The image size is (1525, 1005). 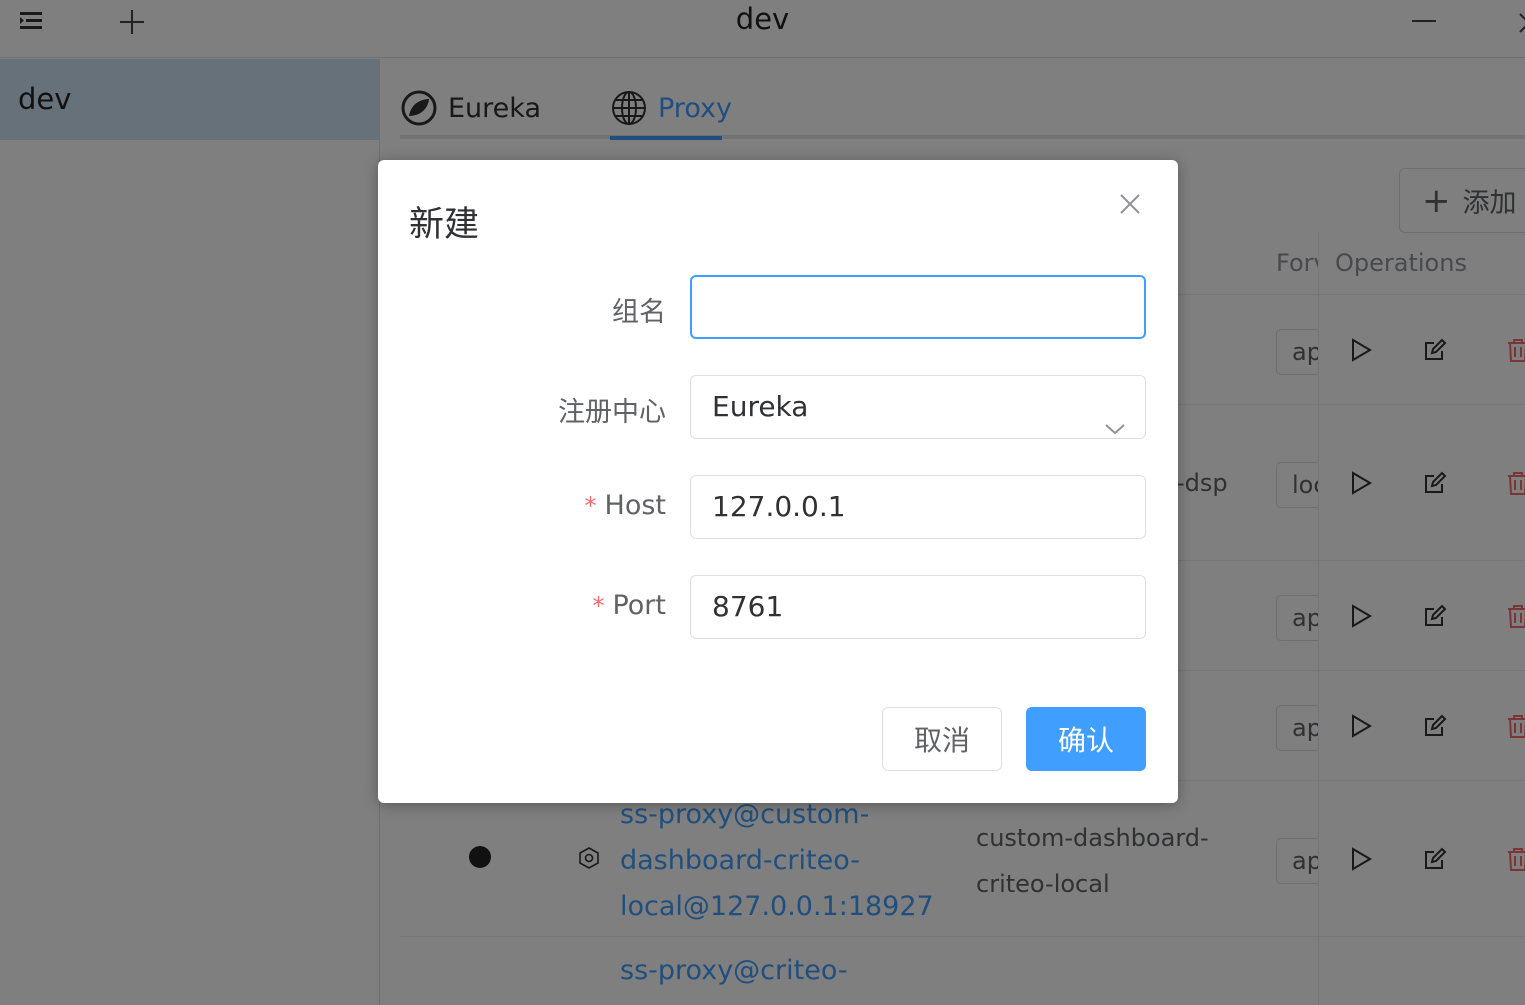 I want to click on host-label: * Host, so click(x=625, y=505).